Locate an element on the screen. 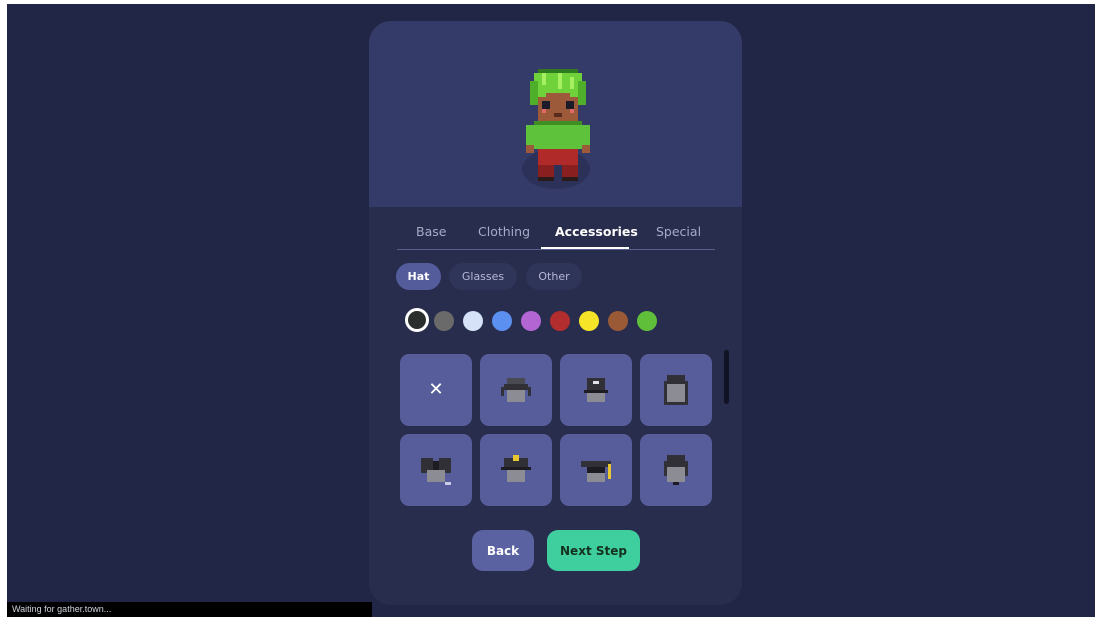 The image size is (1095, 617). avatar-sprite is located at coordinates (558, 125).